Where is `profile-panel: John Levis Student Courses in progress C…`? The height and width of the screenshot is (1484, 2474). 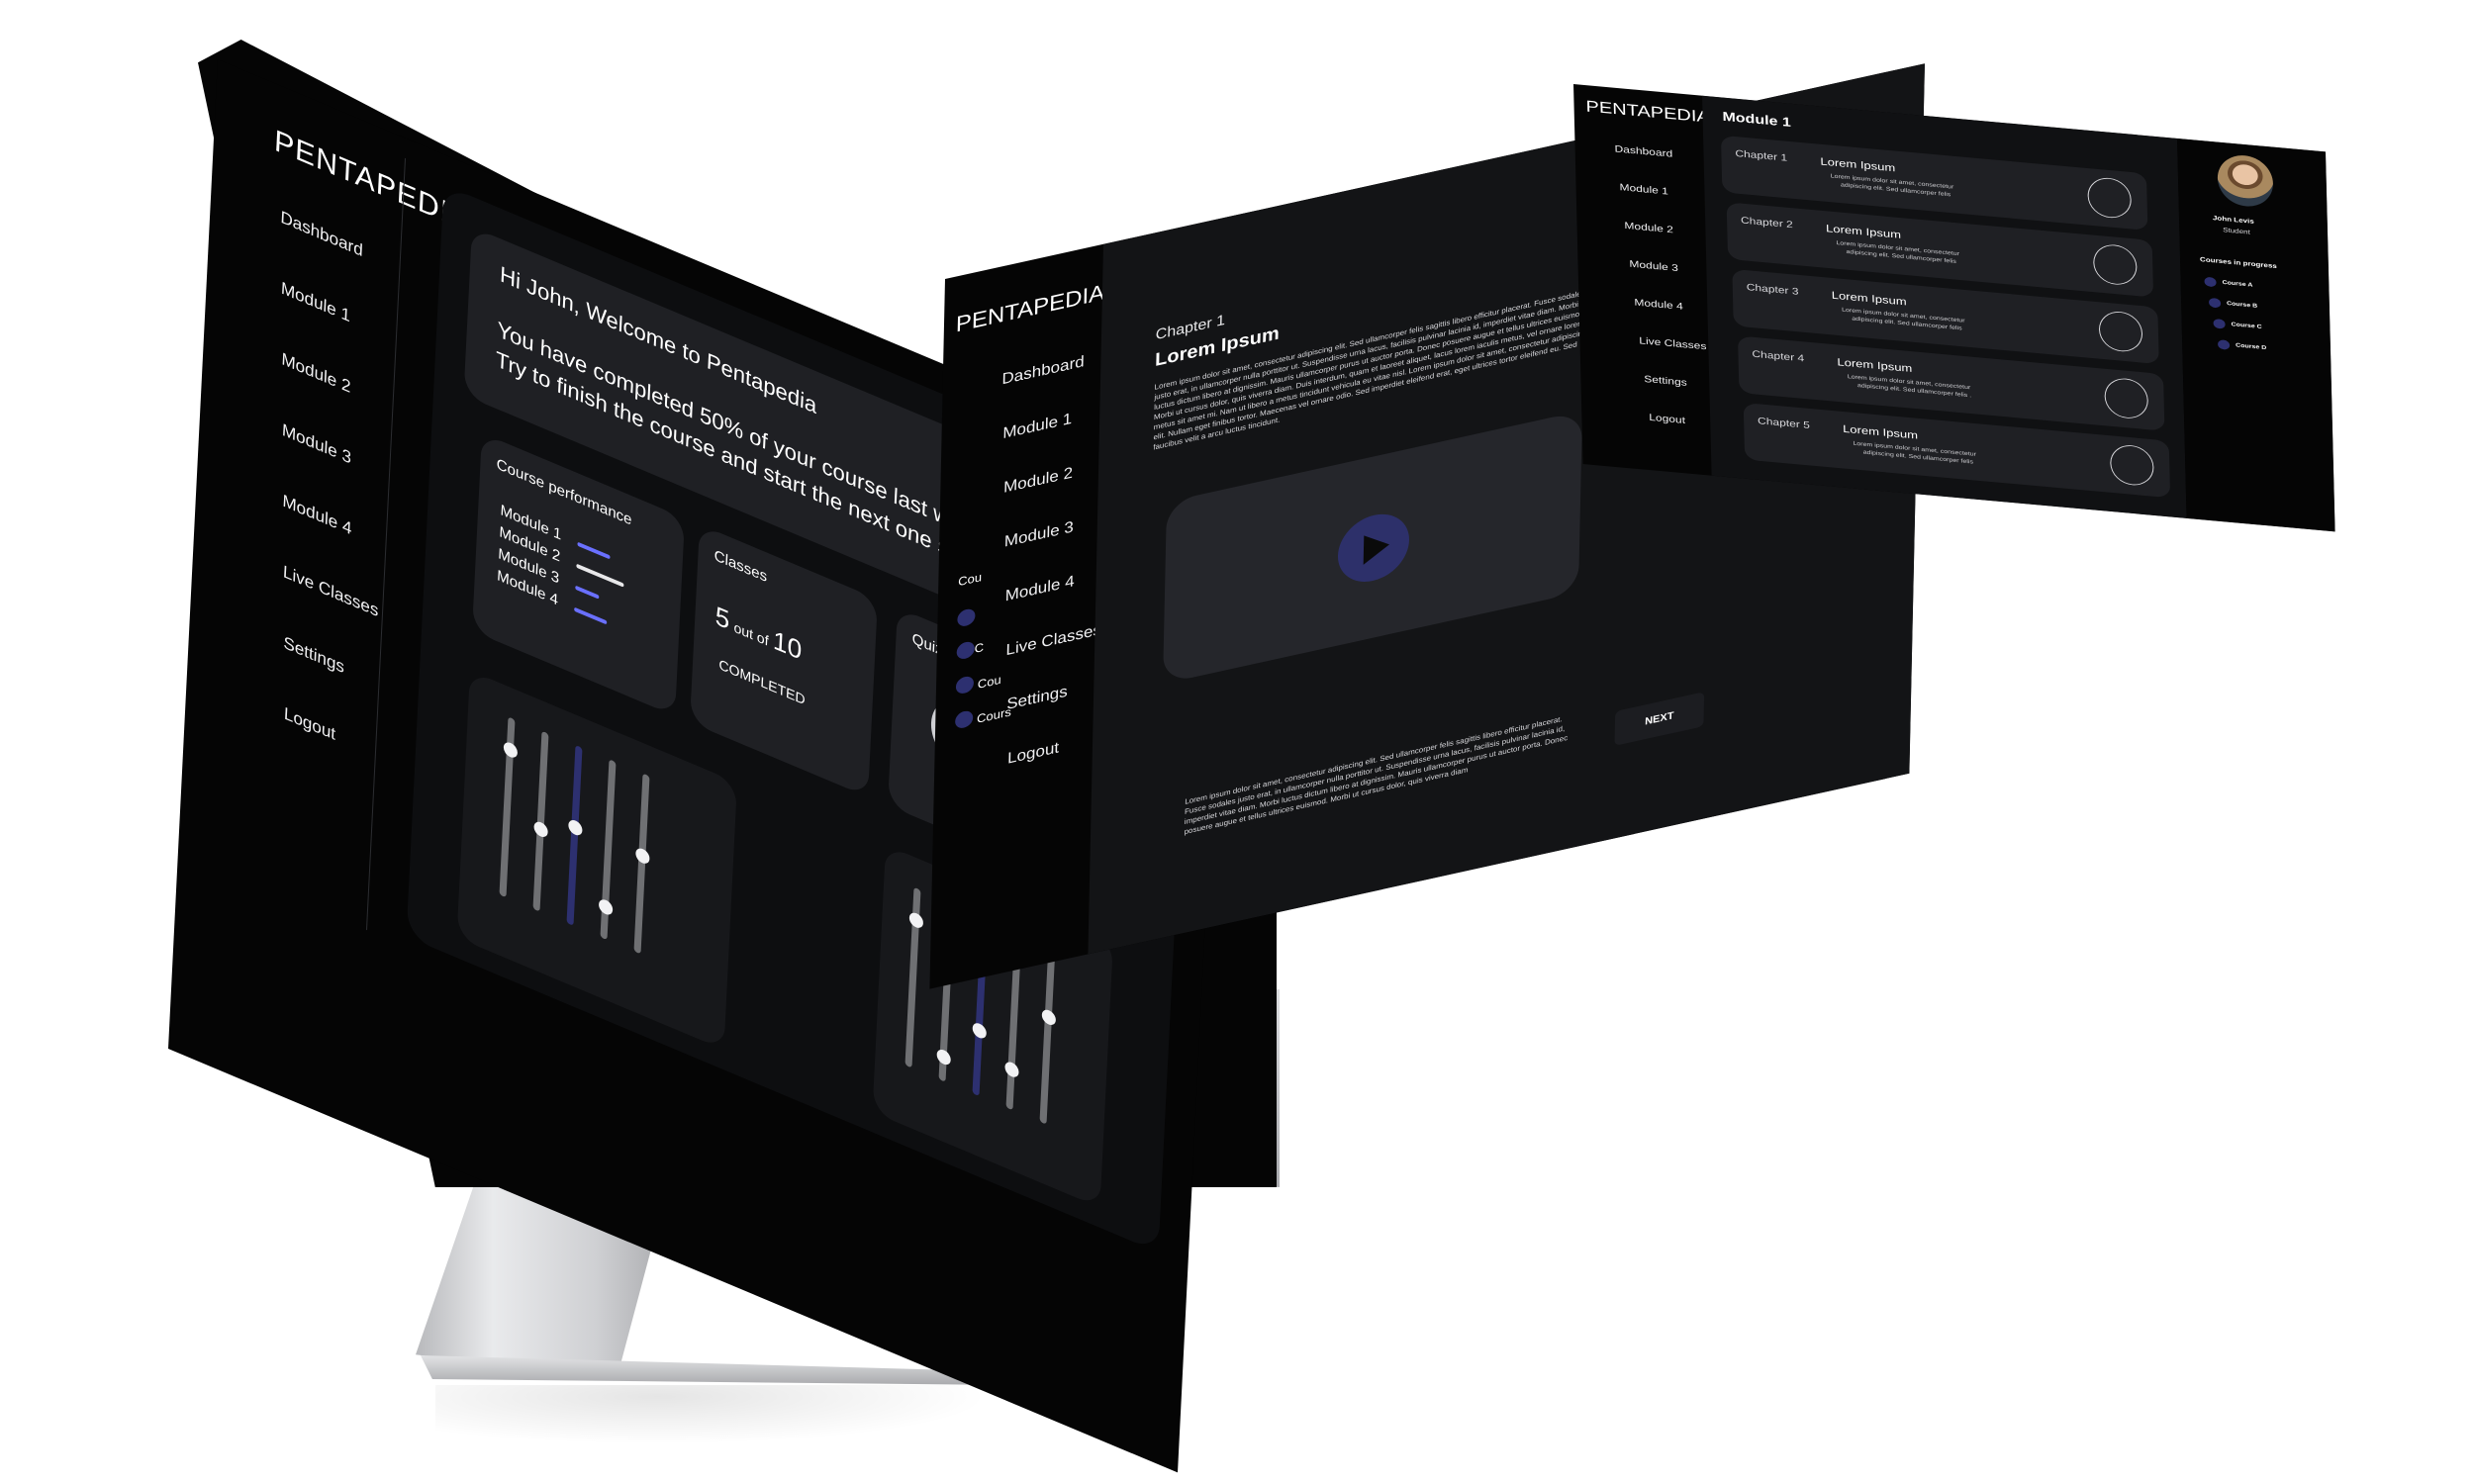
profile-panel: John Levis Student Courses in progress C… is located at coordinates (2256, 335).